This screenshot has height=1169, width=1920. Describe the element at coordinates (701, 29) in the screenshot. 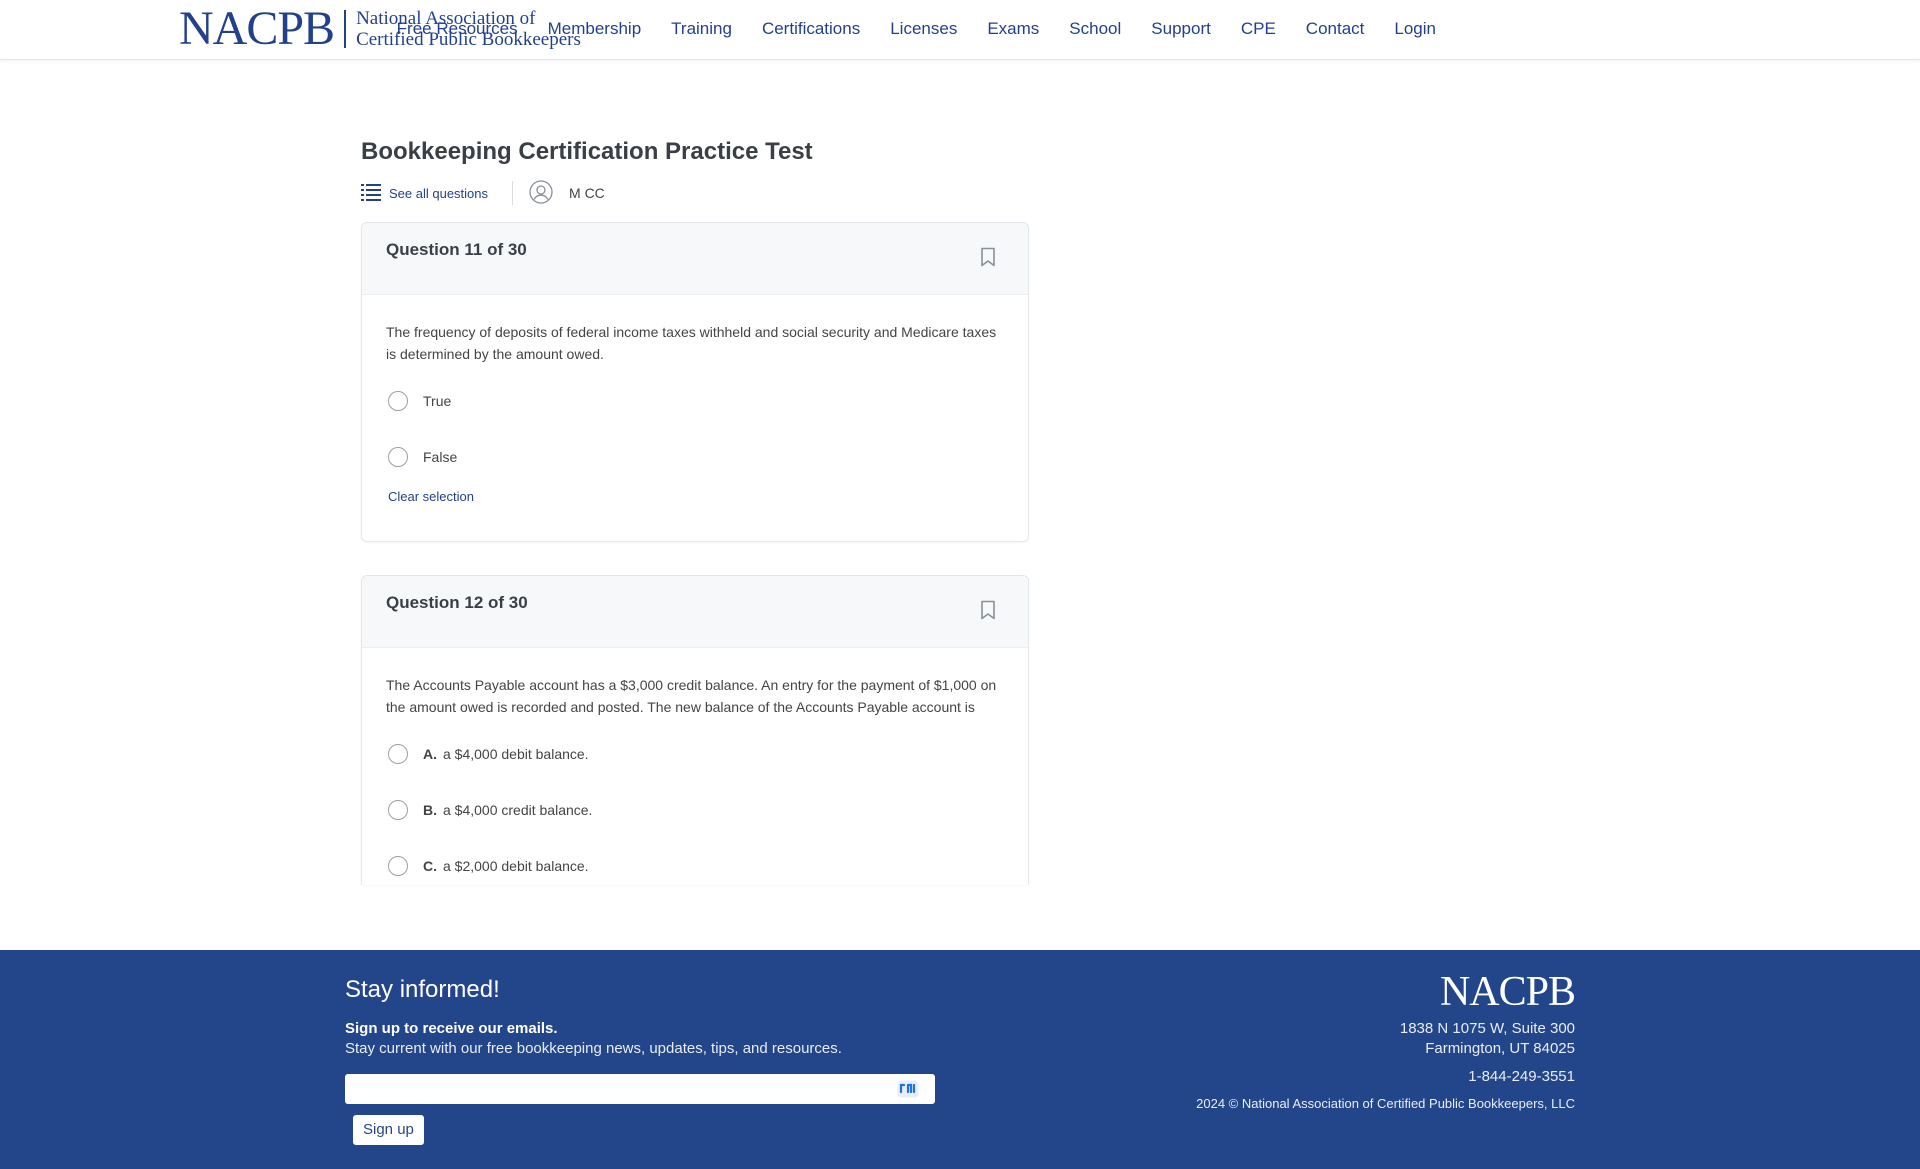

I see `nav-training: Training` at that location.